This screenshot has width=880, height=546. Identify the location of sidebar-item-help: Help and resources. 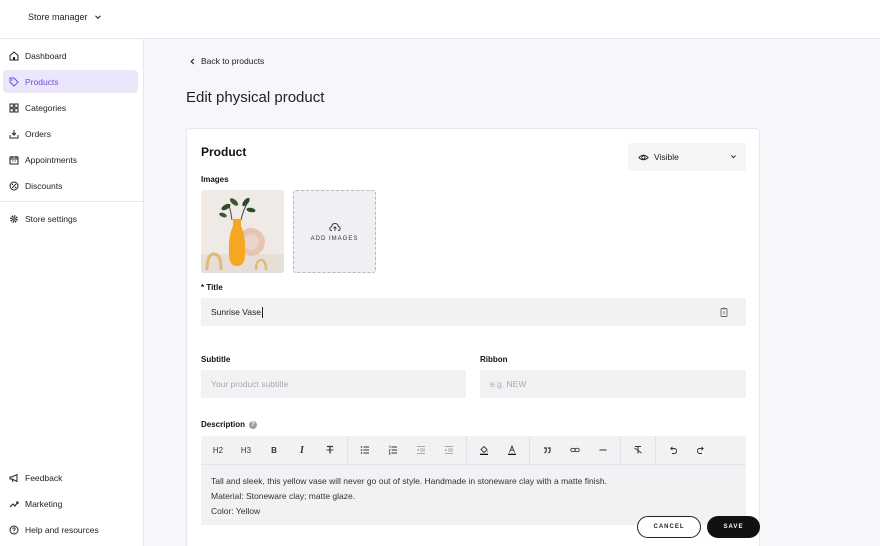
(70, 529).